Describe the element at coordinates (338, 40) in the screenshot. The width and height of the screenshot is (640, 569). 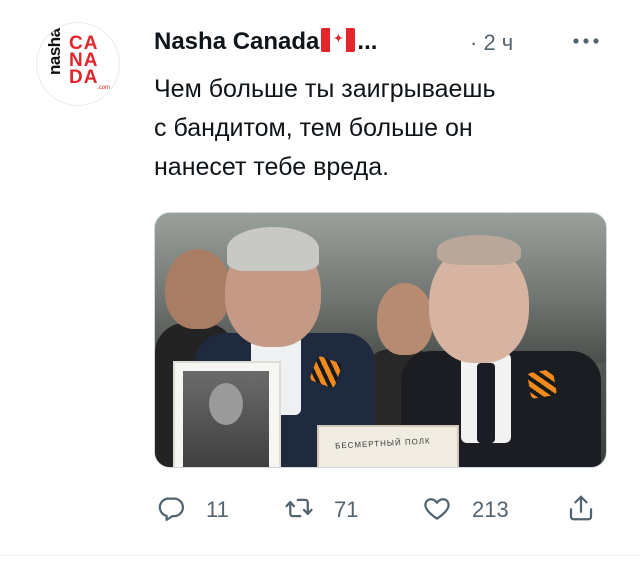
I see `canada-flag-icon: ✦` at that location.